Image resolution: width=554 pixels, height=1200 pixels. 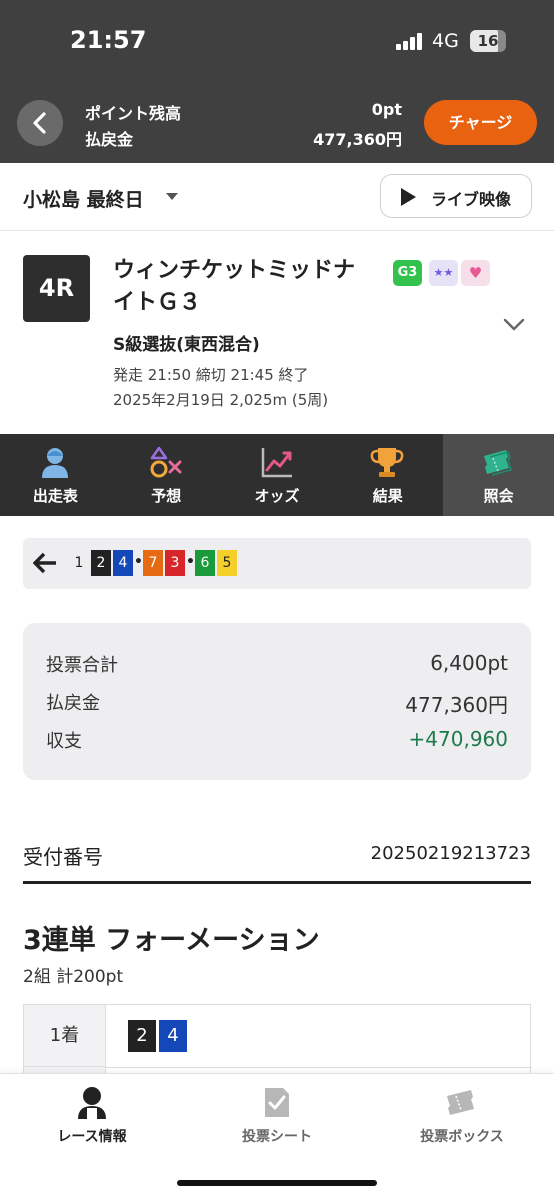 What do you see at coordinates (277, 124) in the screenshot?
I see `points-header: ポイント残高 払戻金 0pt 477,360円 チャージ` at bounding box center [277, 124].